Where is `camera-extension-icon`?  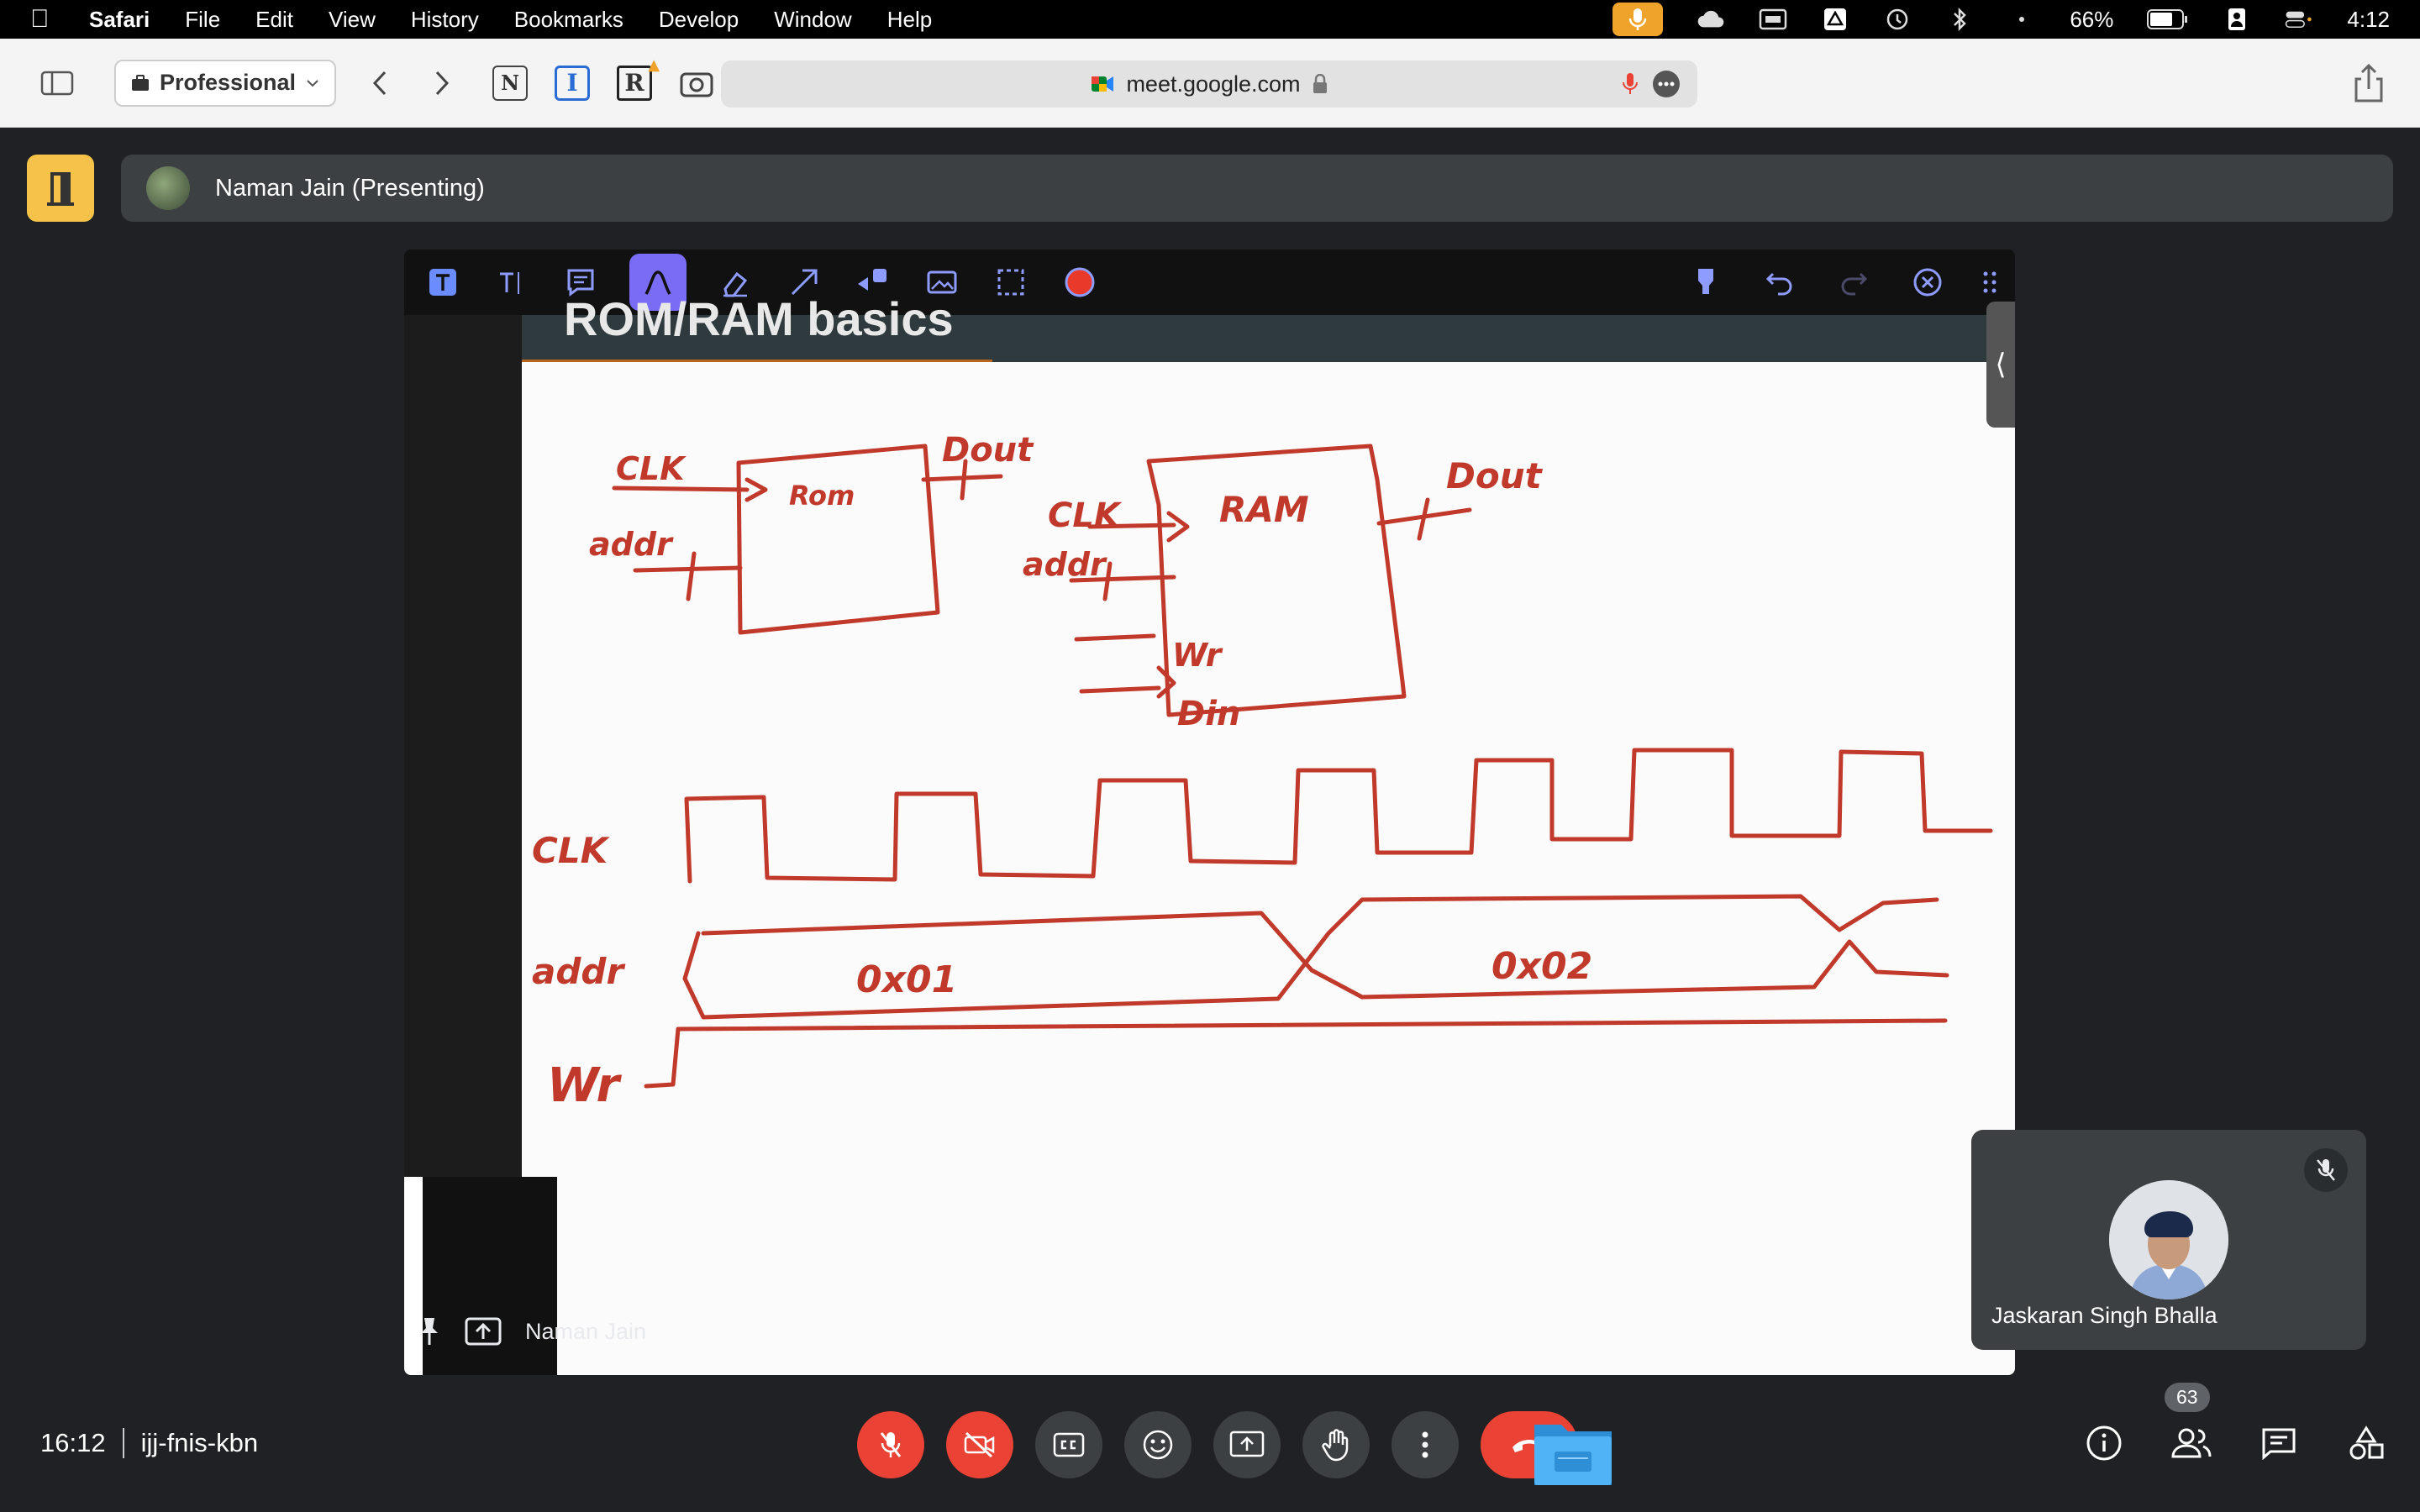
camera-extension-icon is located at coordinates (696, 83).